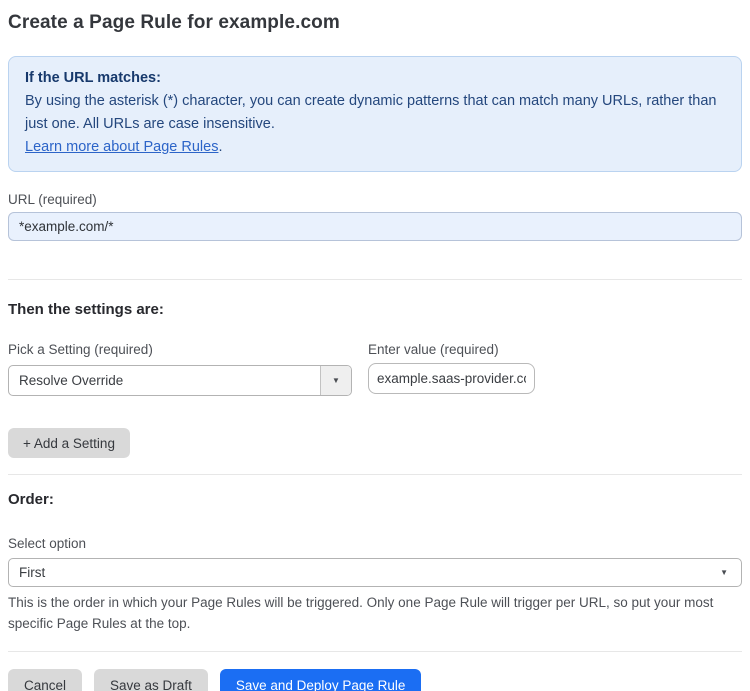 The image size is (750, 691). Describe the element at coordinates (47, 543) in the screenshot. I see `order-select-label: Select option` at that location.